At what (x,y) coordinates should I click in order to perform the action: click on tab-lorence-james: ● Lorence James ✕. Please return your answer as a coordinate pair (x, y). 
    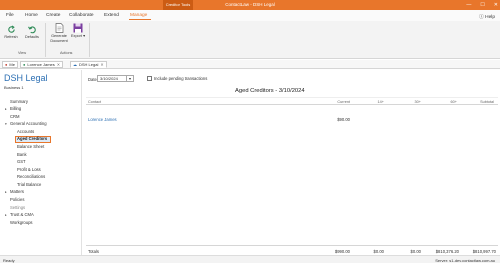
    Looking at the image, I should click on (42, 64).